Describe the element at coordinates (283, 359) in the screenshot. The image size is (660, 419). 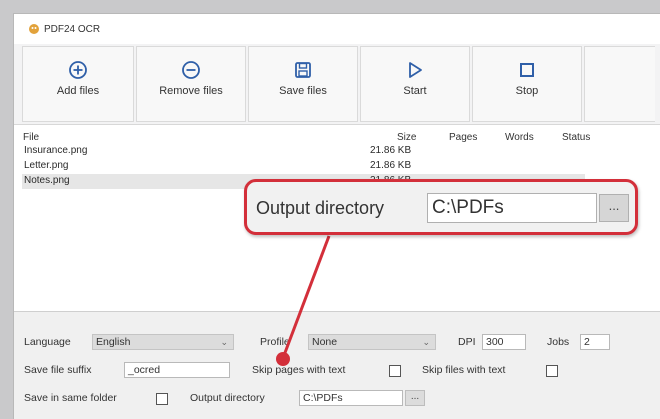
I see `callout-dot` at that location.